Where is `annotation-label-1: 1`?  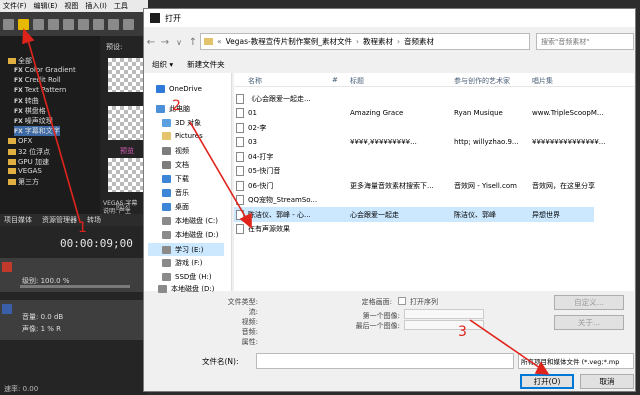
annotation-label-1: 1 is located at coordinates (82, 228).